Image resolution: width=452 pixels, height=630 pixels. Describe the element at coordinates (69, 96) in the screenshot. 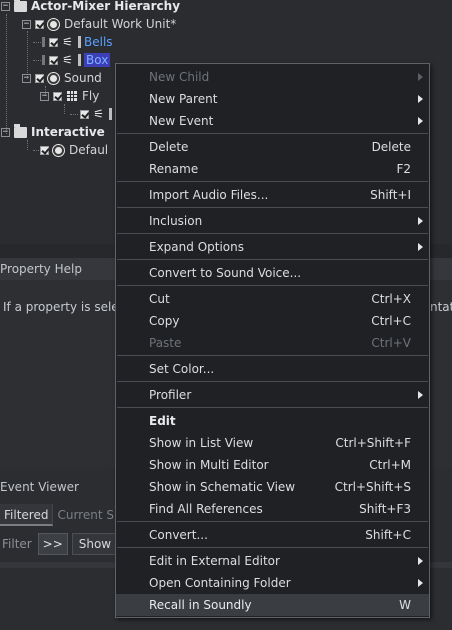

I see `tree-row-fly: − Fly` at that location.